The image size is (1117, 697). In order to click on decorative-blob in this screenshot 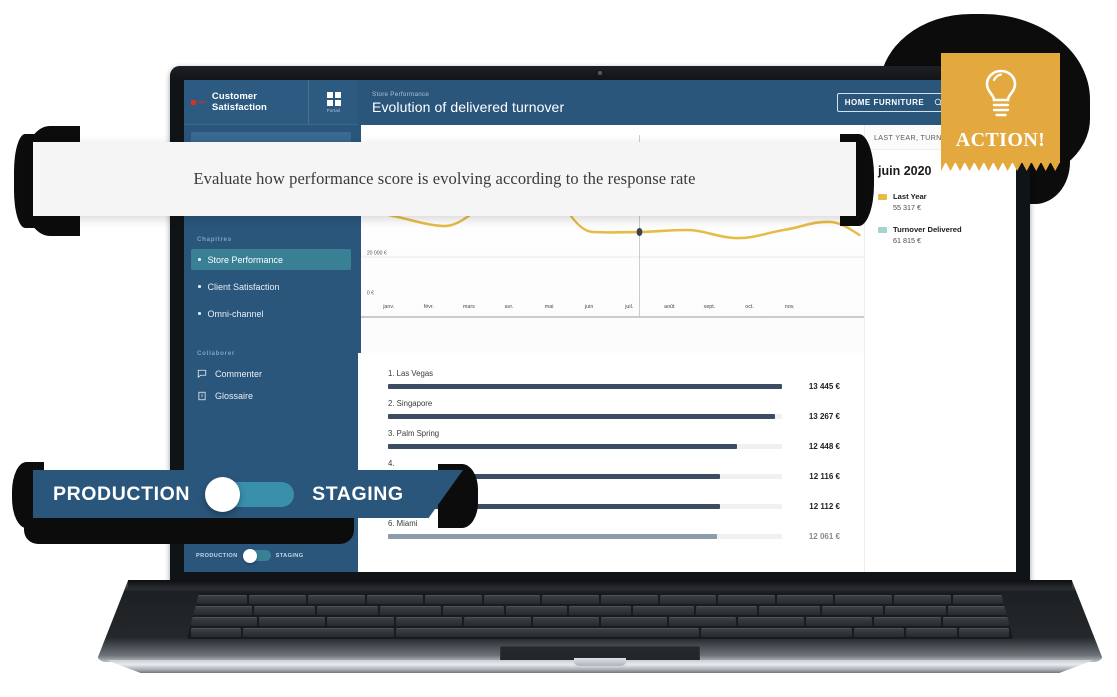, I will do `click(189, 531)`.